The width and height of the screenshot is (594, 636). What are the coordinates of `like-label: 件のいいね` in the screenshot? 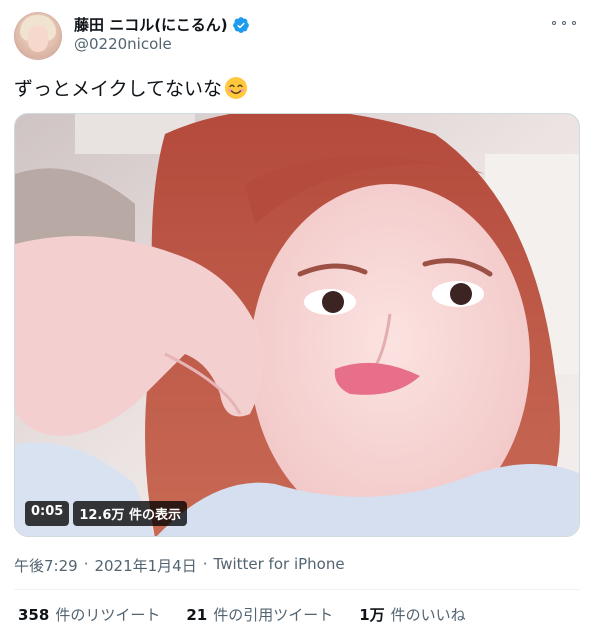 It's located at (428, 615).